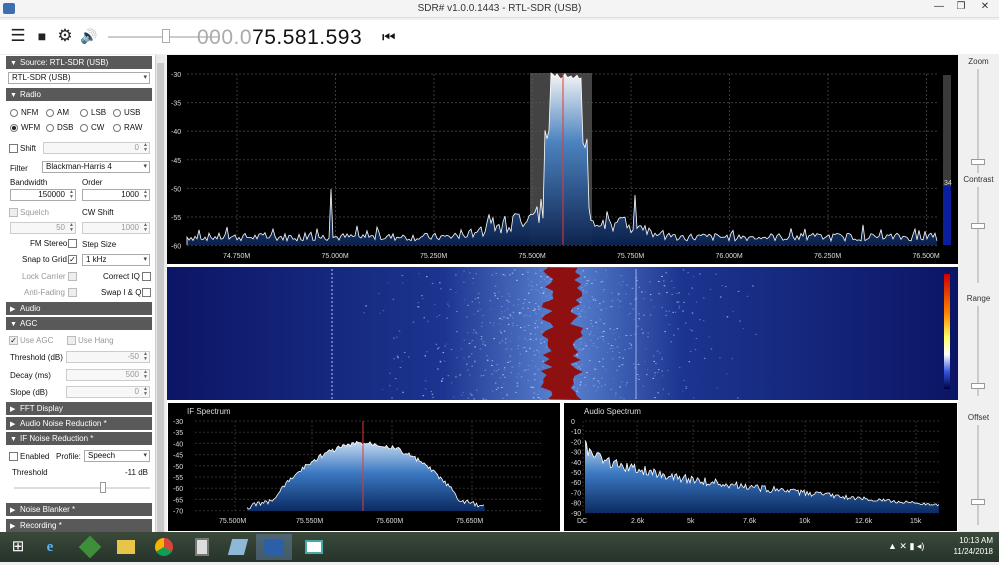  I want to click on snap-checkbox: ✓, so click(72, 259).